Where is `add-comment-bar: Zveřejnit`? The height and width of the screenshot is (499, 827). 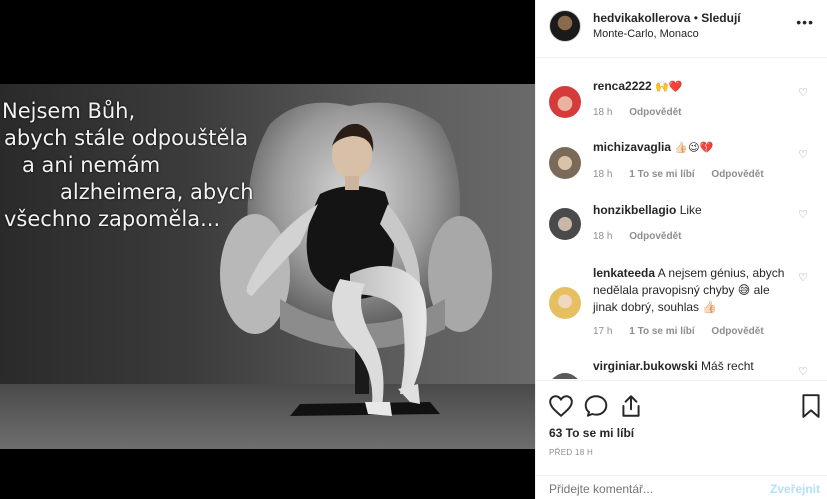
add-comment-bar: Zveřejnit is located at coordinates (681, 487).